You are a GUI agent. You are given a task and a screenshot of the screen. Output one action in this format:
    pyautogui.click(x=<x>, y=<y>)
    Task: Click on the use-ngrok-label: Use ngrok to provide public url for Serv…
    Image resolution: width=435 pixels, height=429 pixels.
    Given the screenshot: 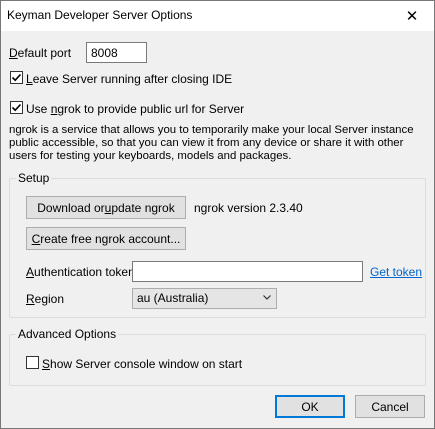 What is the action you would take?
    pyautogui.click(x=135, y=109)
    